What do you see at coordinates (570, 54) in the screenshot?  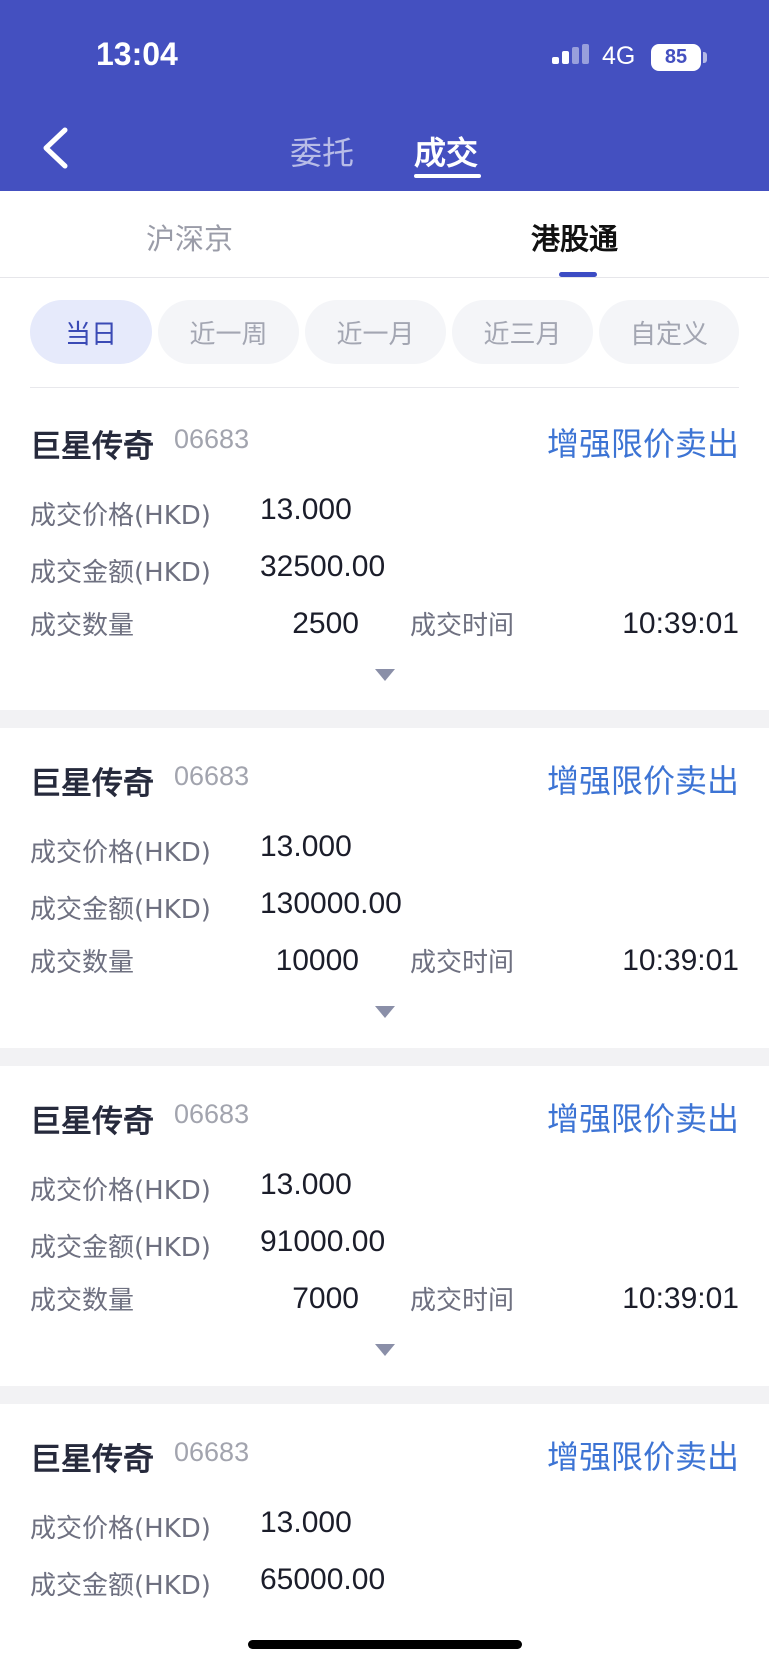 I see `cellular-signal-icon` at bounding box center [570, 54].